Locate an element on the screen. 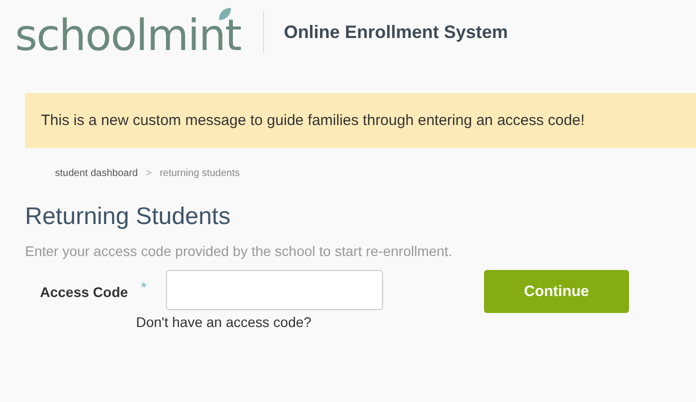 This screenshot has height=402, width=696. instructions-text: Enter your access code provided by the school to start re-enrollment. is located at coordinates (239, 251).